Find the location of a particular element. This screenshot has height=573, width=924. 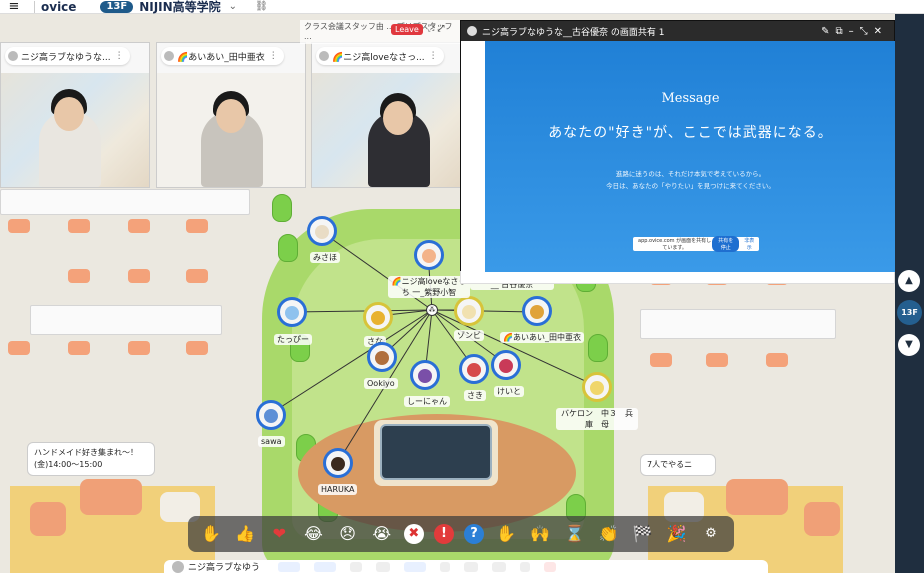

settings-icon is located at coordinates (356, 566).